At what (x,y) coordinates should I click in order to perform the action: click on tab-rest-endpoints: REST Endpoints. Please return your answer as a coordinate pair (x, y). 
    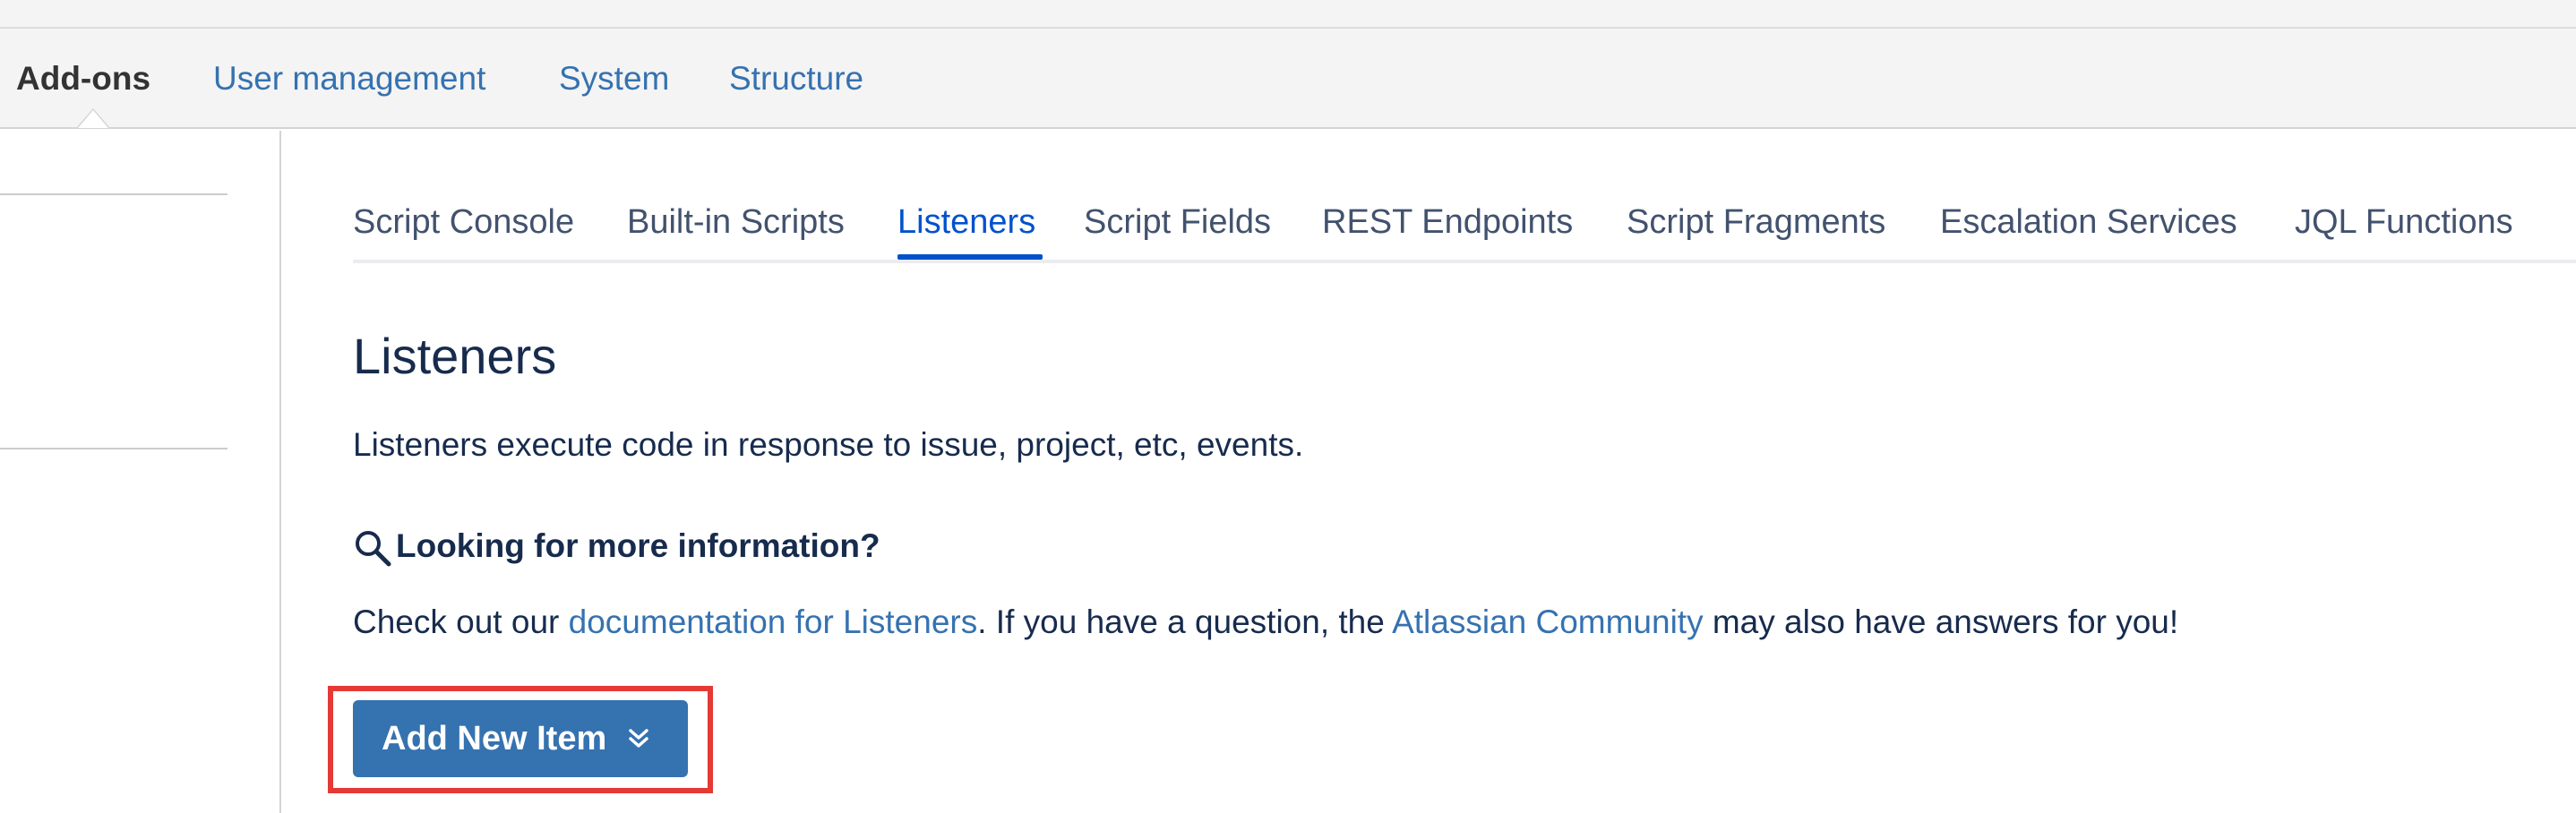
    Looking at the image, I should click on (1447, 222).